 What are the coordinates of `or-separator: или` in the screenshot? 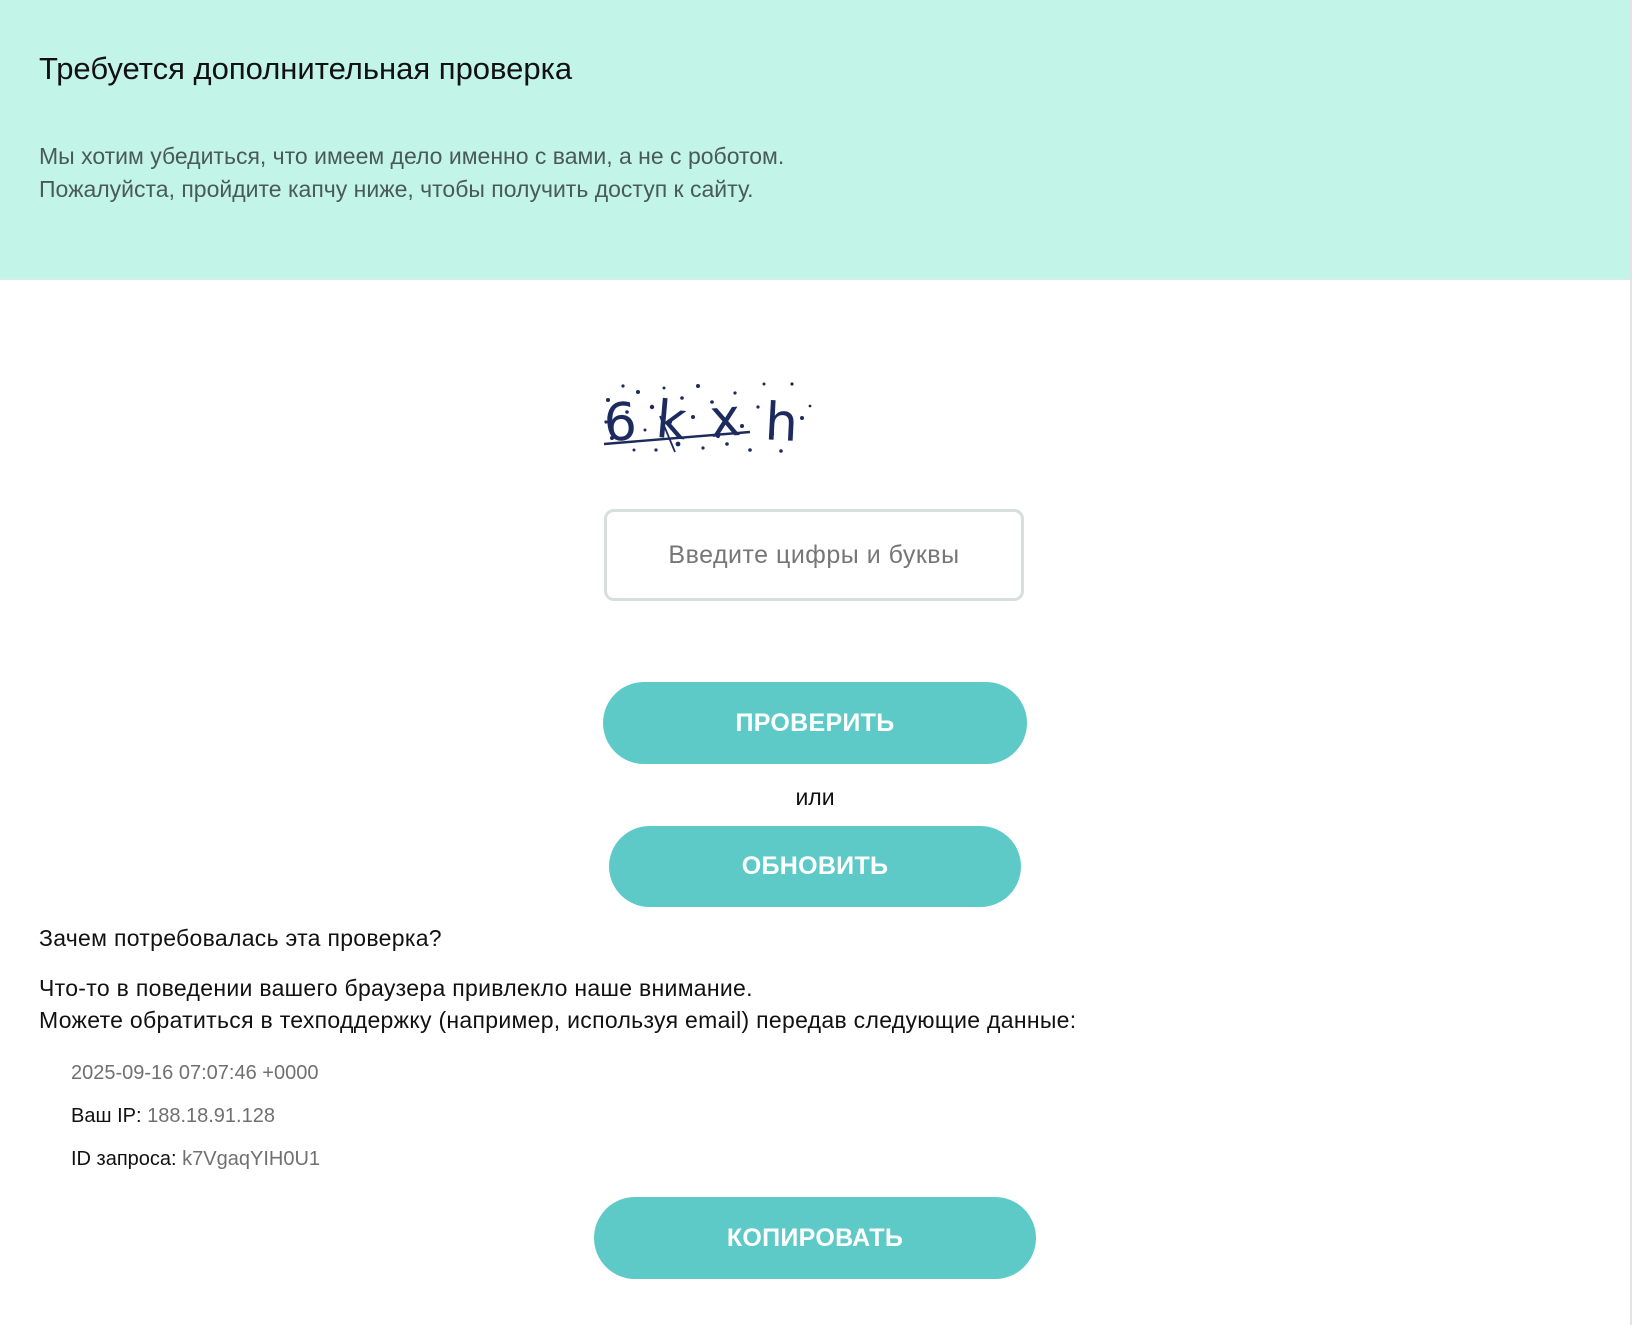 It's located at (815, 797).